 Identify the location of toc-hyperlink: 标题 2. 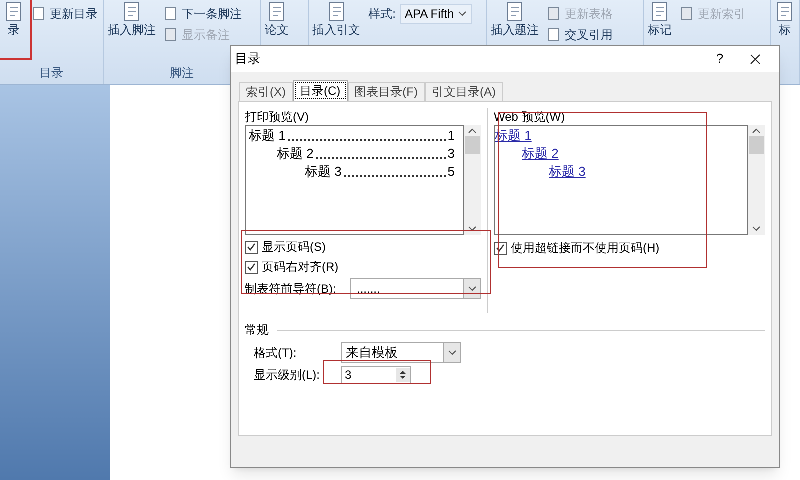
(540, 153).